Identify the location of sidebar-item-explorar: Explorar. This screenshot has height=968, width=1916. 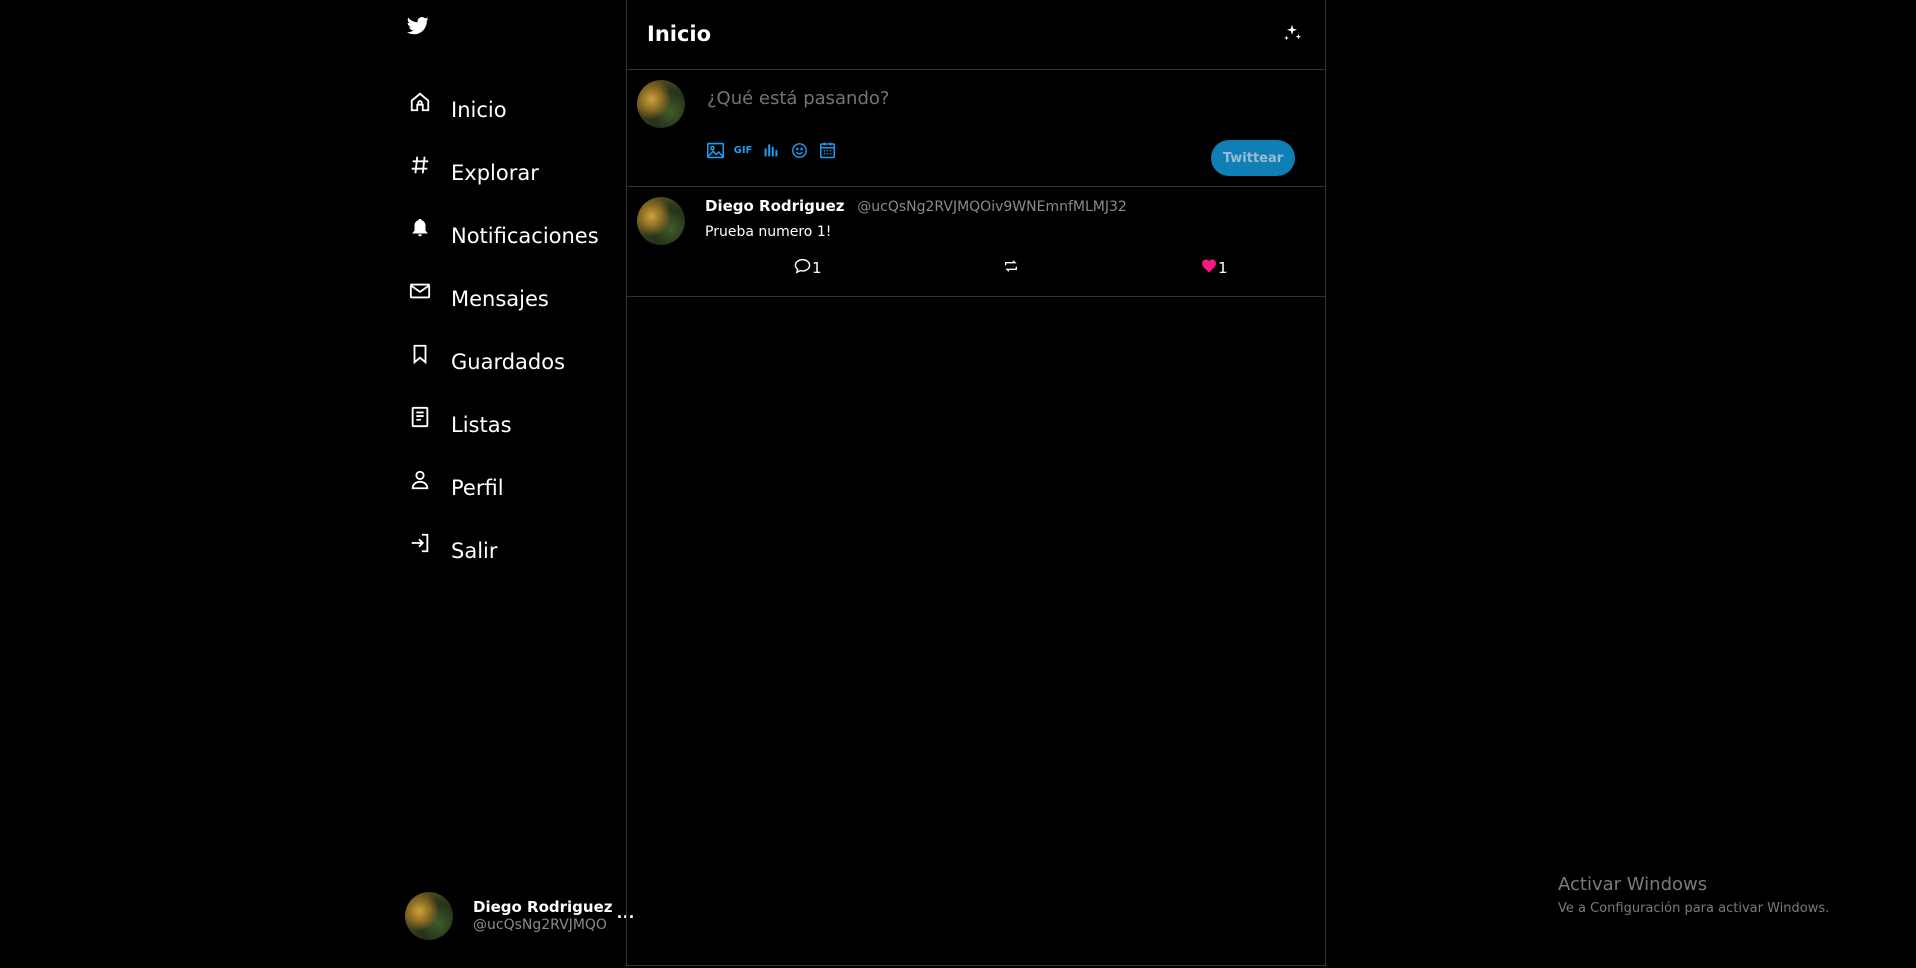
(517, 172).